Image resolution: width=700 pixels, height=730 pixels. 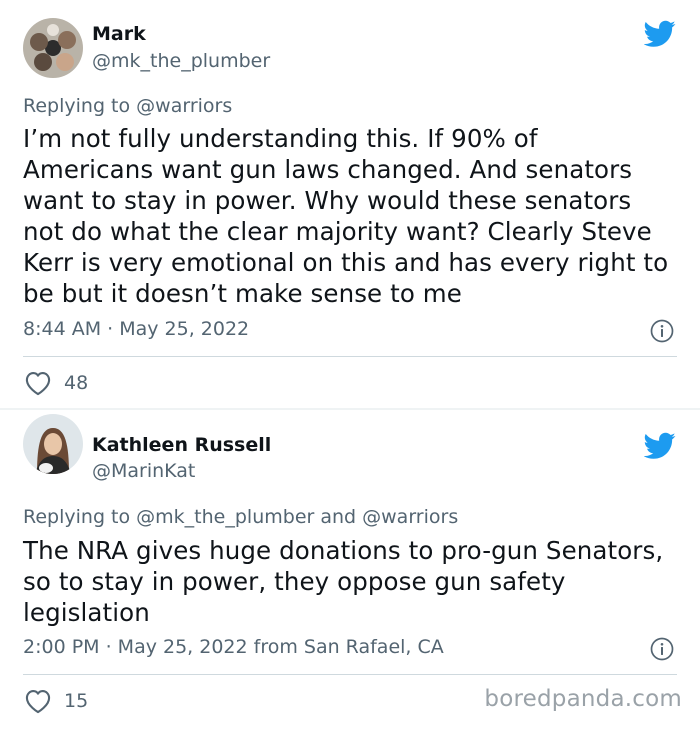 I want to click on like-button: 15, so click(x=56, y=701).